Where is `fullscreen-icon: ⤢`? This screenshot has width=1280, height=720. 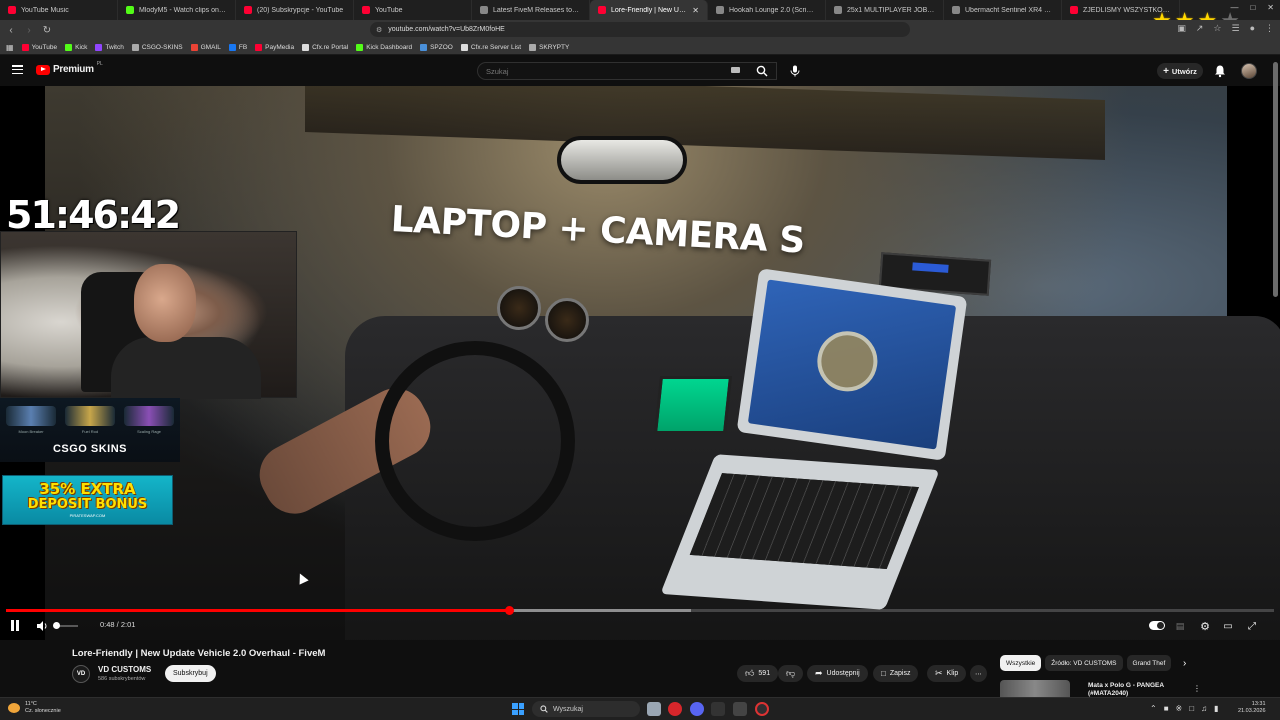 fullscreen-icon: ⤢ is located at coordinates (1252, 626).